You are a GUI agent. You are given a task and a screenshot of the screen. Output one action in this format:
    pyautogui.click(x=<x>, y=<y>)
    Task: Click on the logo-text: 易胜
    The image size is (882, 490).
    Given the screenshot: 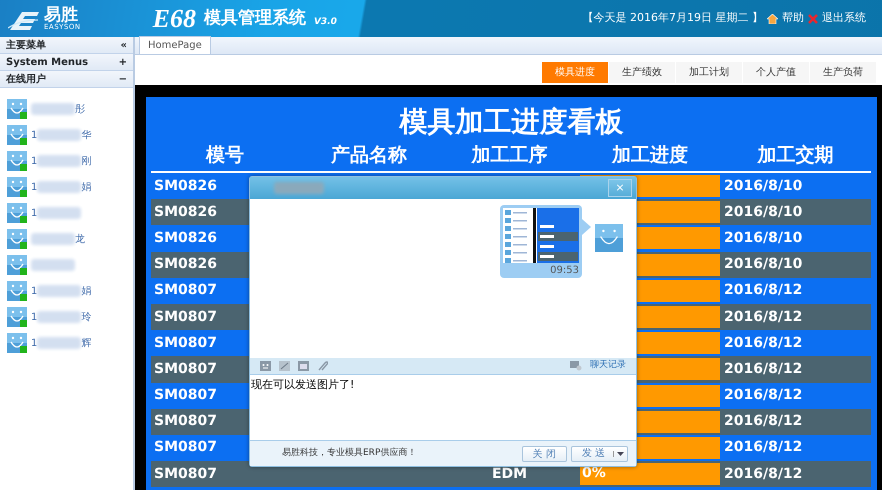 What is the action you would take?
    pyautogui.click(x=61, y=15)
    